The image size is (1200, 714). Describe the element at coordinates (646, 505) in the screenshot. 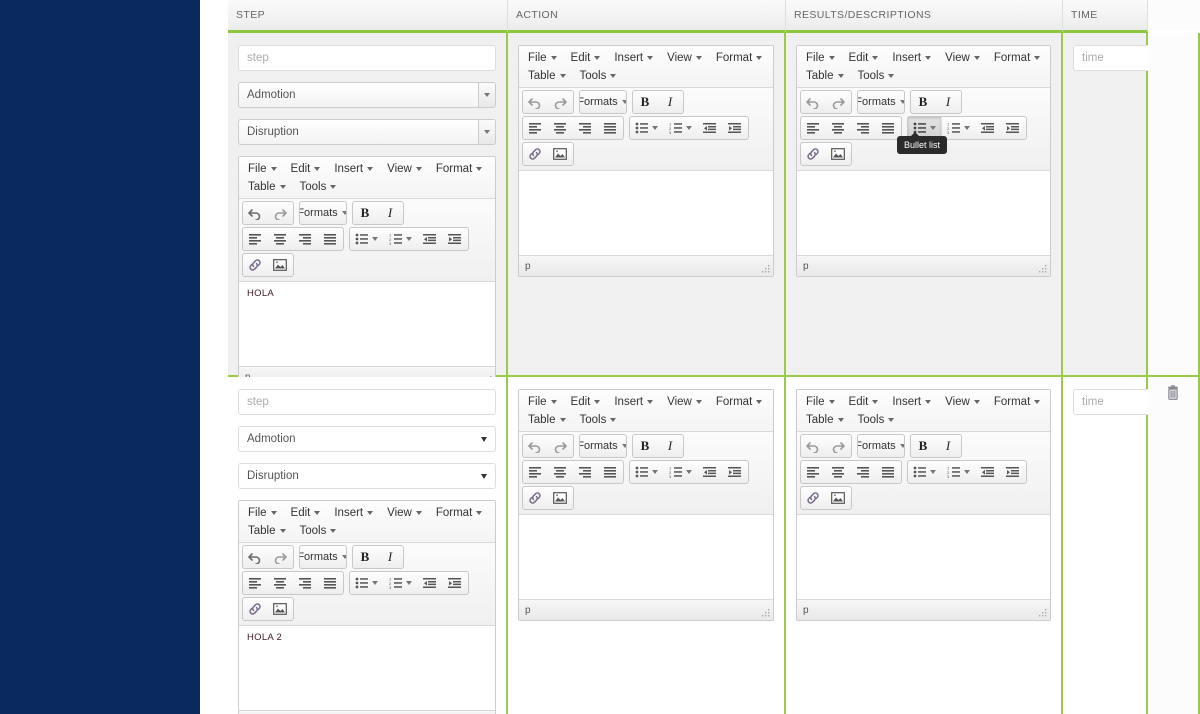

I see `action-rich-text-editor: File Edit Insert View Format Table Tools` at that location.